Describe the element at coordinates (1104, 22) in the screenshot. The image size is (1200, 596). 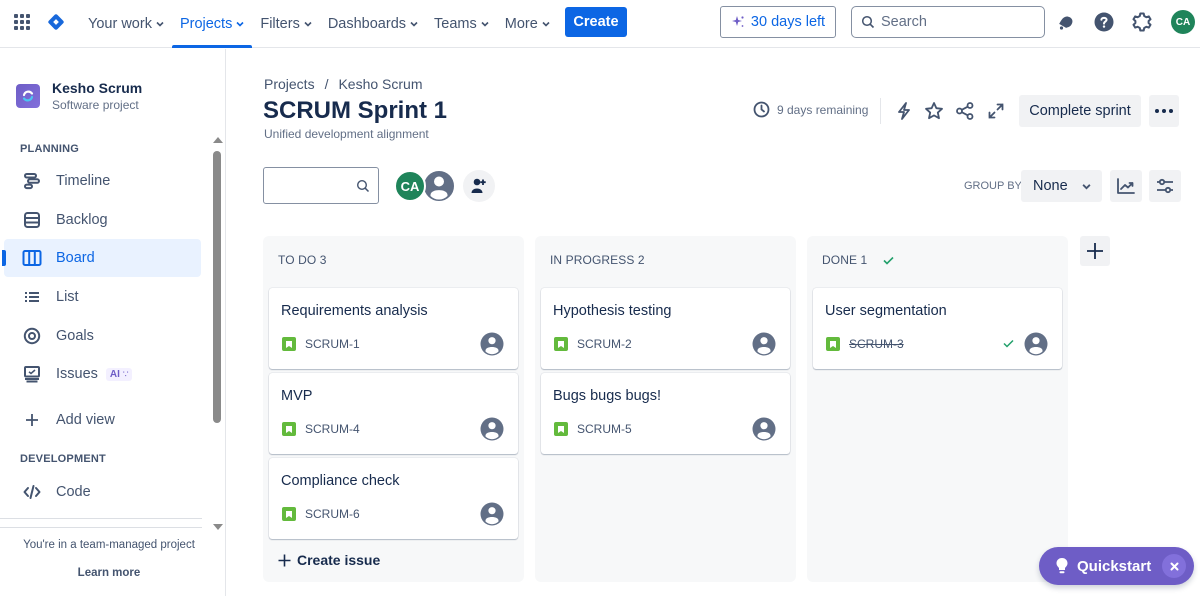
I see `help-icon` at that location.